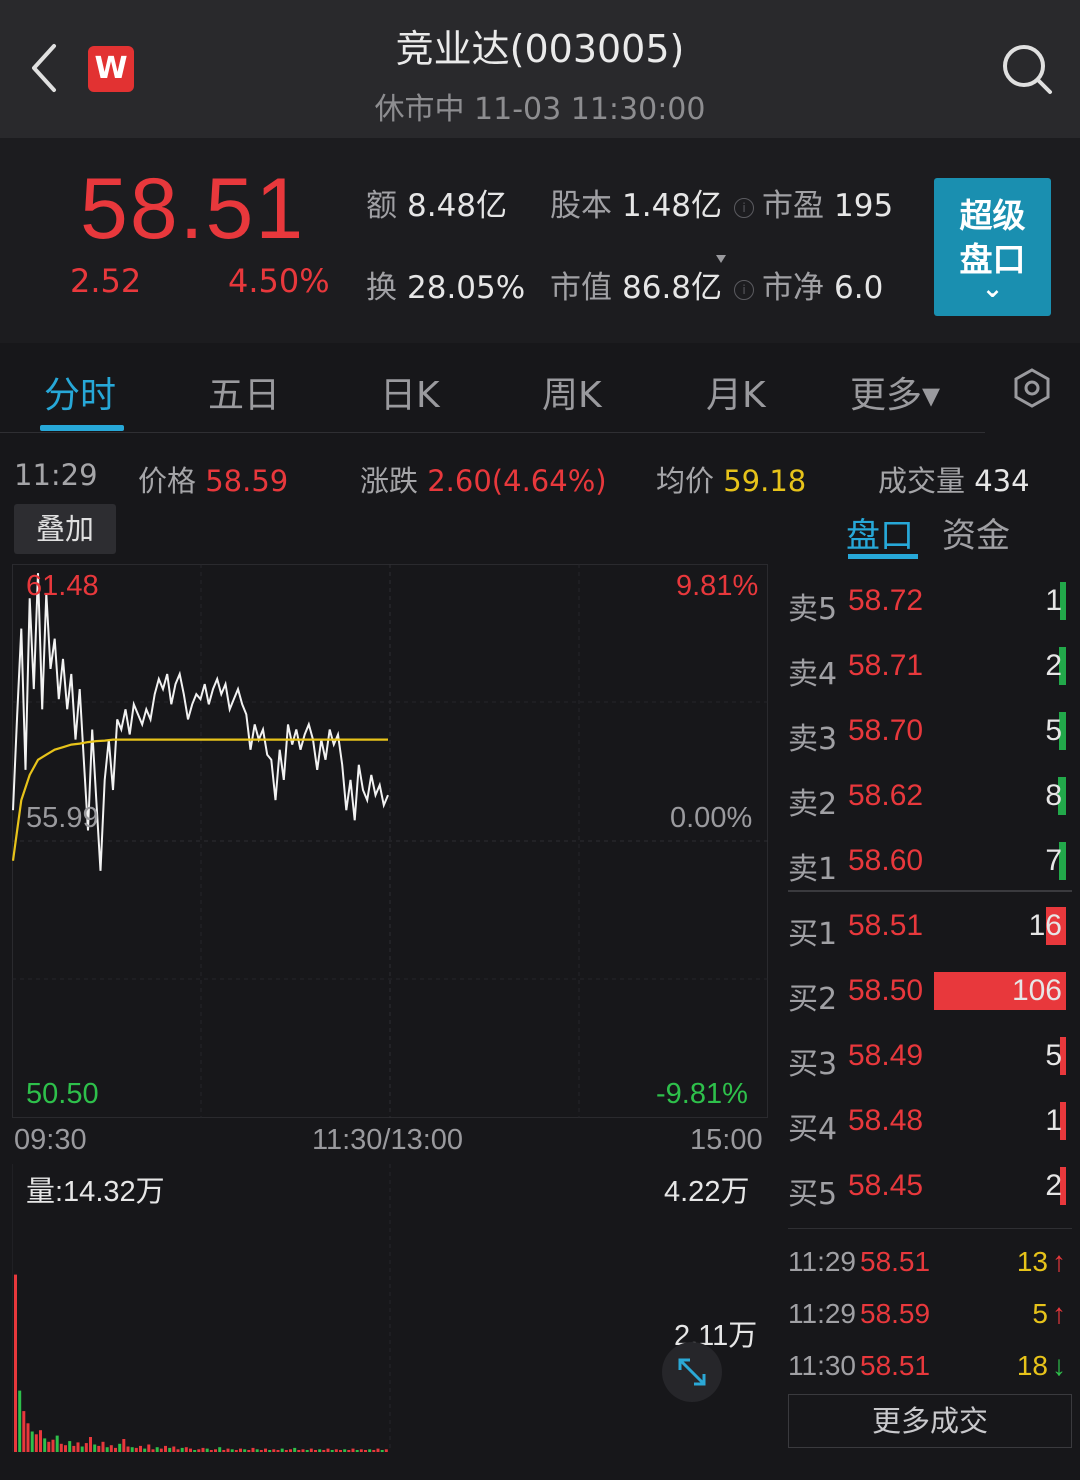 The height and width of the screenshot is (1480, 1080). What do you see at coordinates (540, 109) in the screenshot?
I see `market-status: 休市中 11-03 11:30:00` at bounding box center [540, 109].